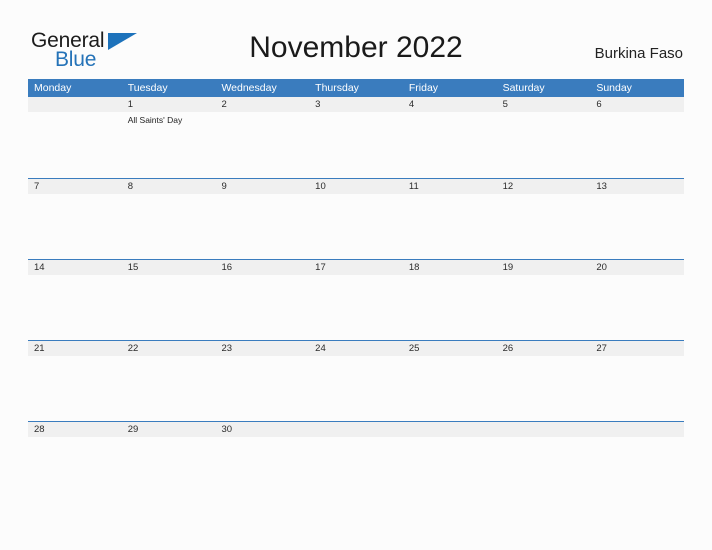 The height and width of the screenshot is (550, 712). I want to click on day-number: 1, so click(169, 104).